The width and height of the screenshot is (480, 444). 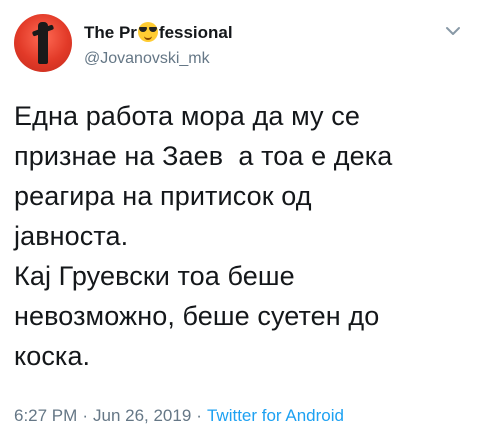 I want to click on display-name-part-2: fessional, so click(x=195, y=32).